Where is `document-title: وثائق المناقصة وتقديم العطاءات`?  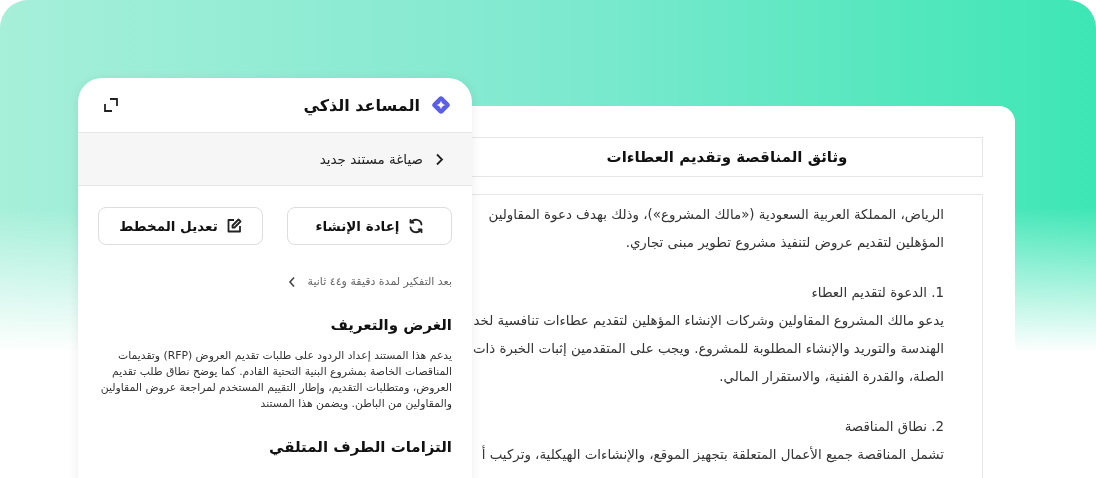
document-title: وثائق المناقصة وتقديم العطاءات is located at coordinates (727, 157).